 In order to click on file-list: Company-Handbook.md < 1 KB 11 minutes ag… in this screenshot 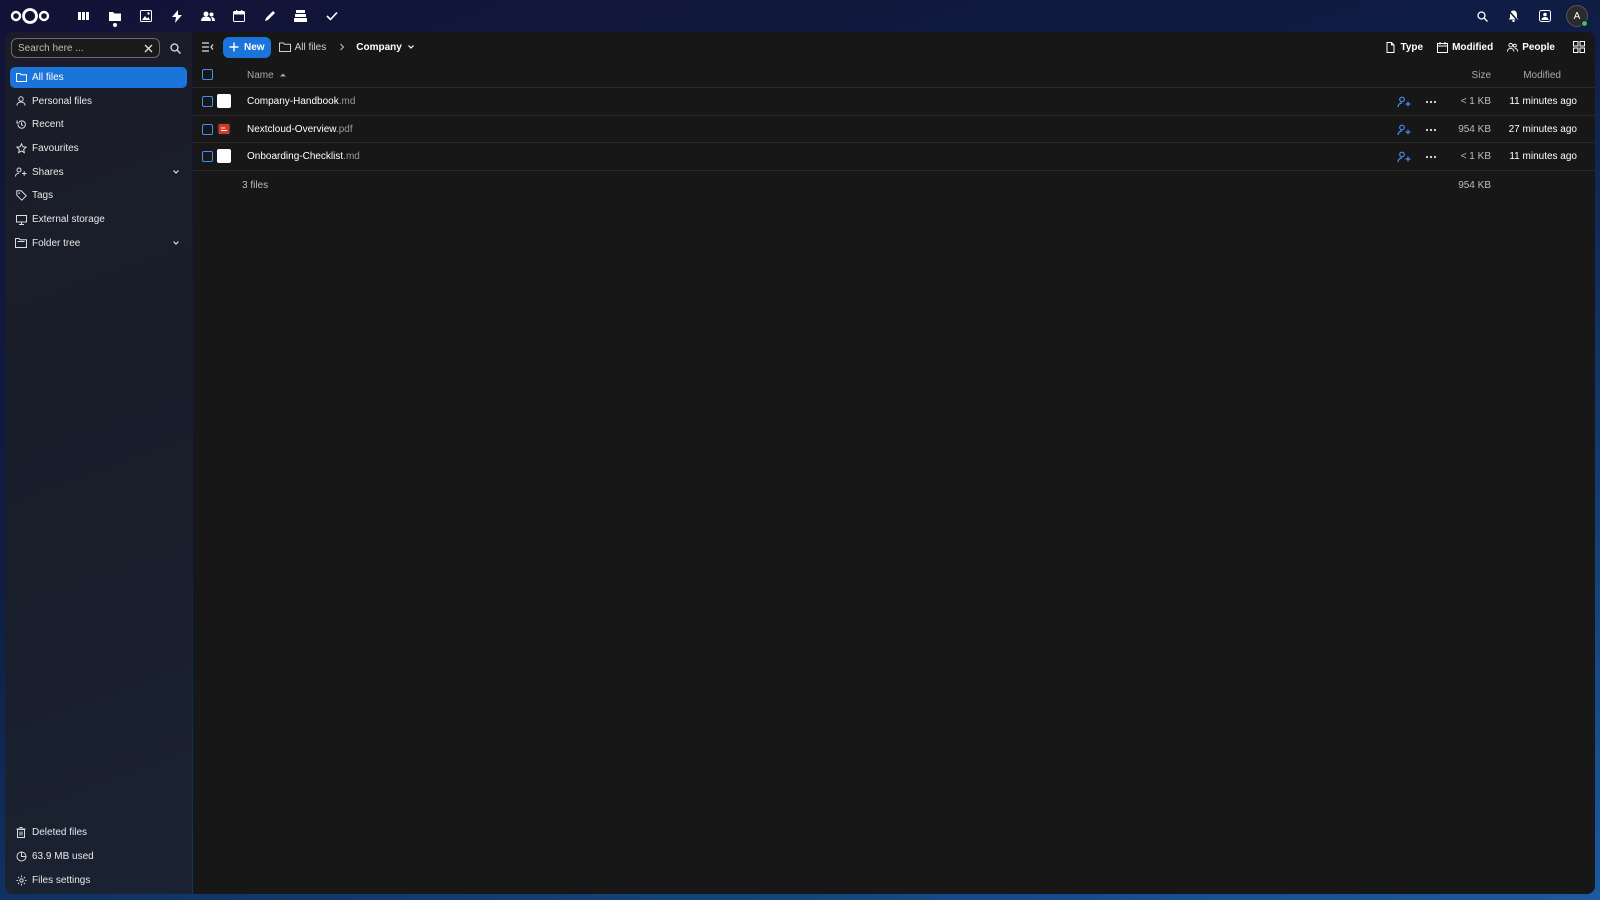, I will do `click(894, 143)`.